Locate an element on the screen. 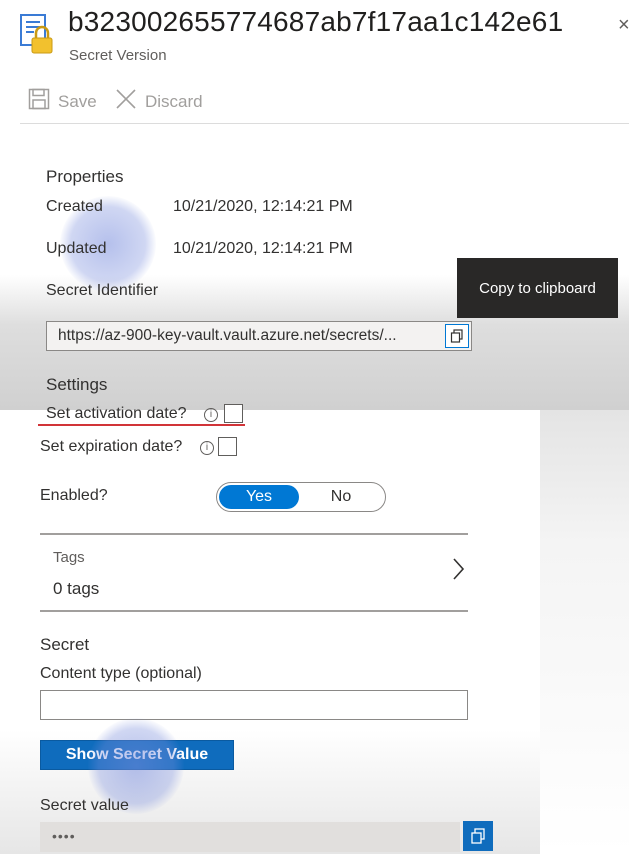 This screenshot has width=629, height=854. enabled-yes-option: Yes is located at coordinates (259, 497).